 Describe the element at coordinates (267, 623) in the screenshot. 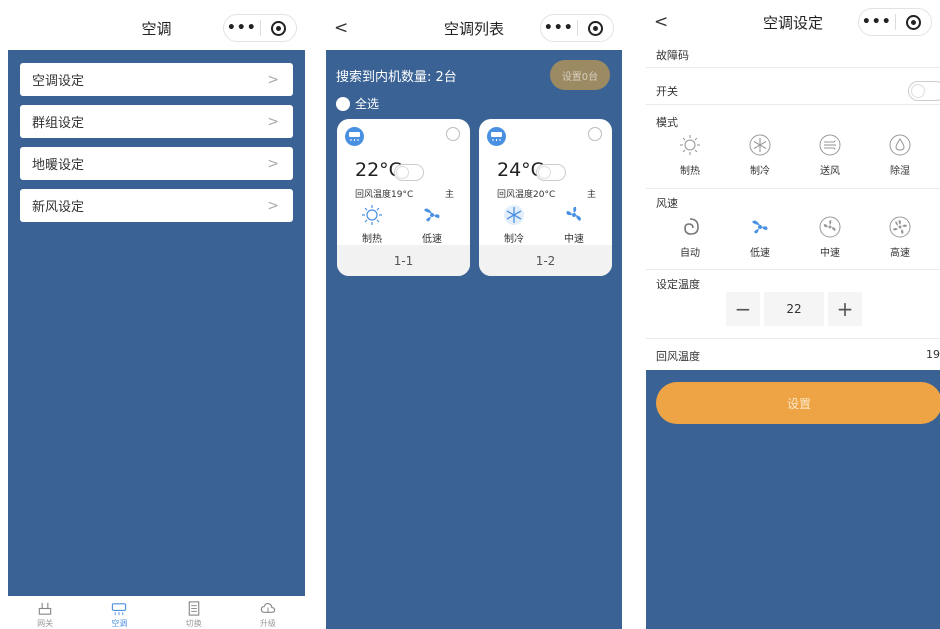

I see `tab-label: 升级` at that location.